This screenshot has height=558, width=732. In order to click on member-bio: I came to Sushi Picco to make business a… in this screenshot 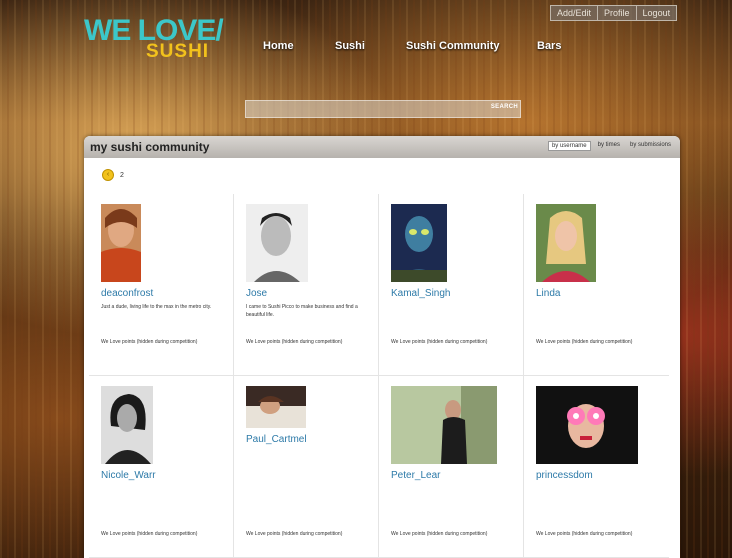, I will do `click(302, 311)`.